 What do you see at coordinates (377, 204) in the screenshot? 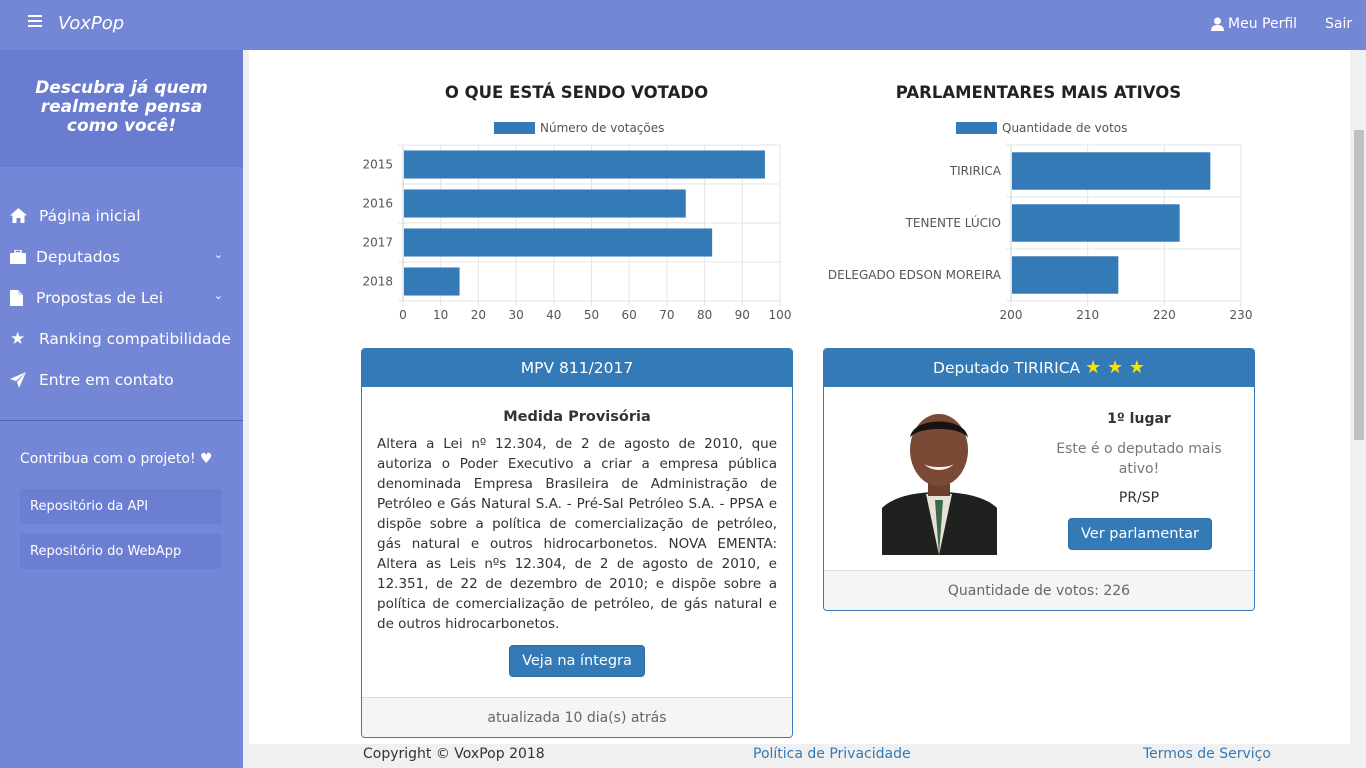
I see `y-tick-label: 2016` at bounding box center [377, 204].